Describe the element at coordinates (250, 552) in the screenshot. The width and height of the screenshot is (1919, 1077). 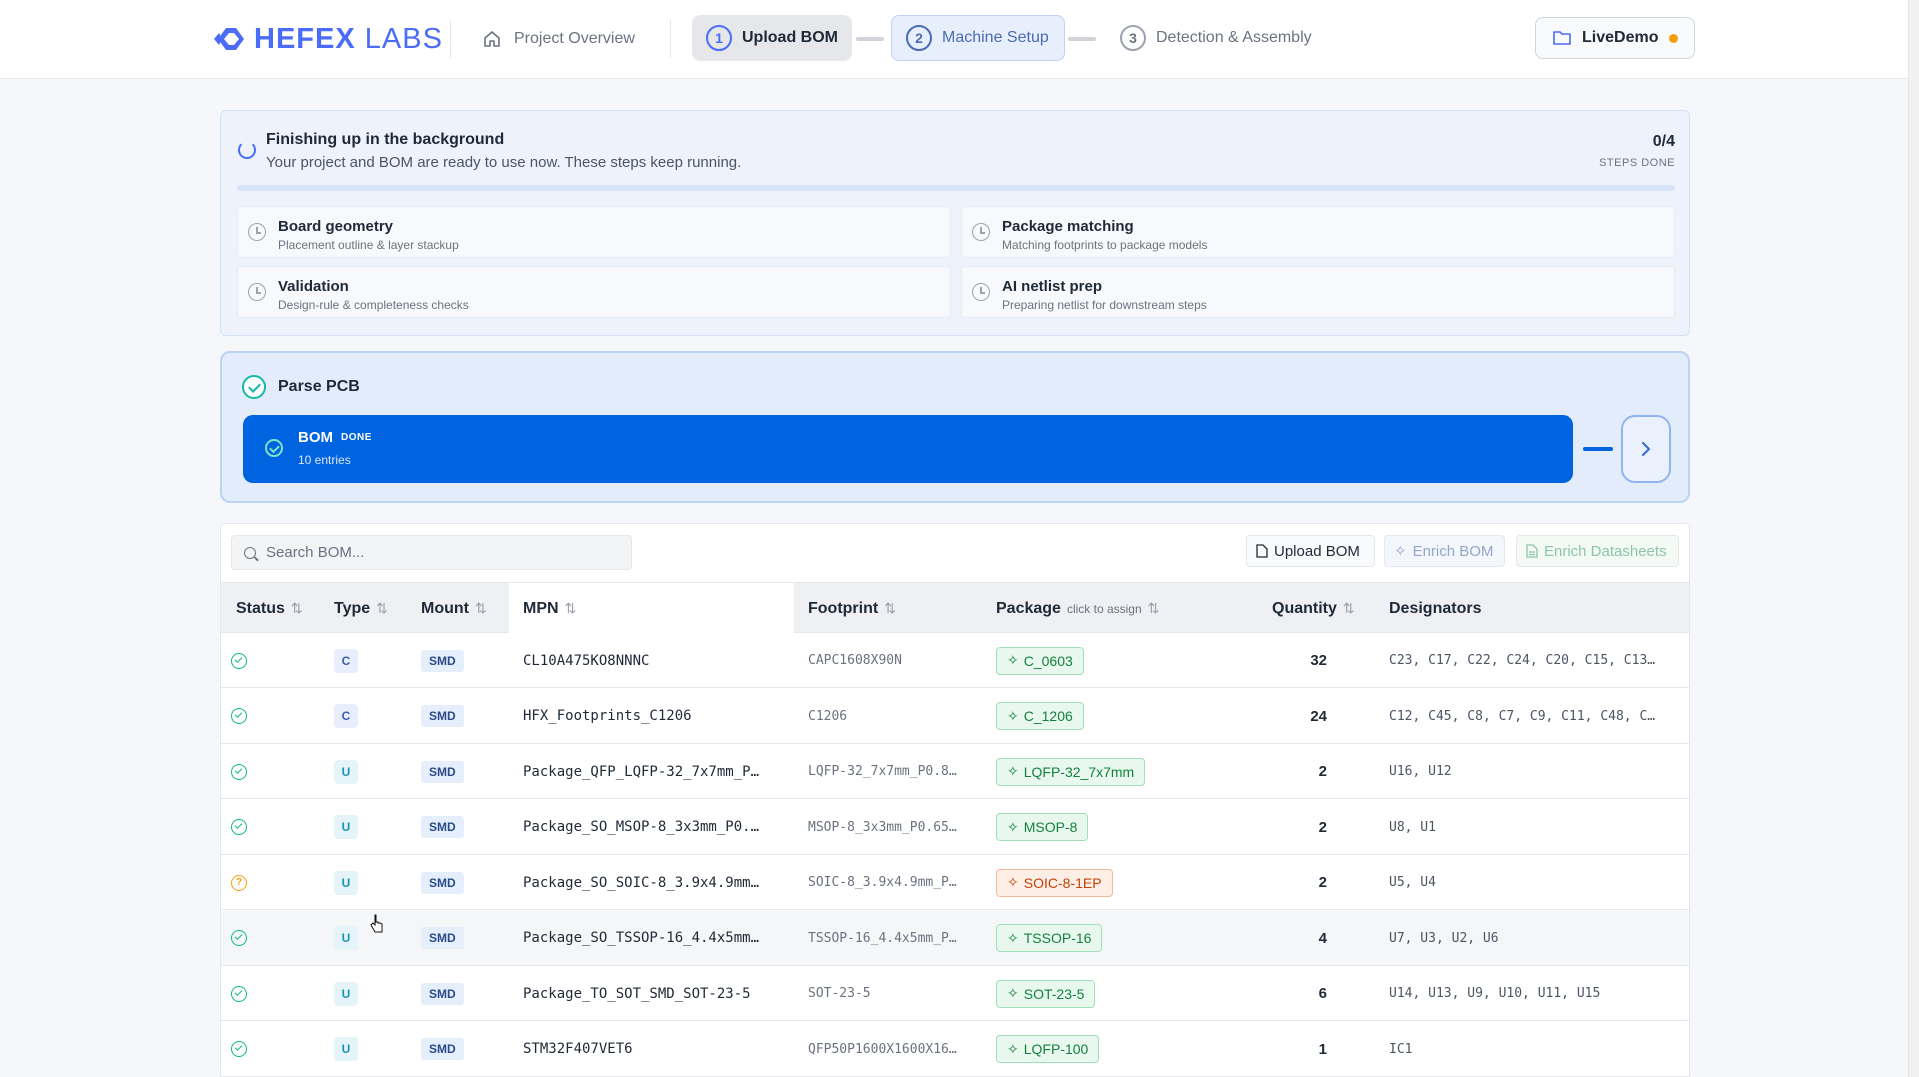
I see `search-icon` at that location.